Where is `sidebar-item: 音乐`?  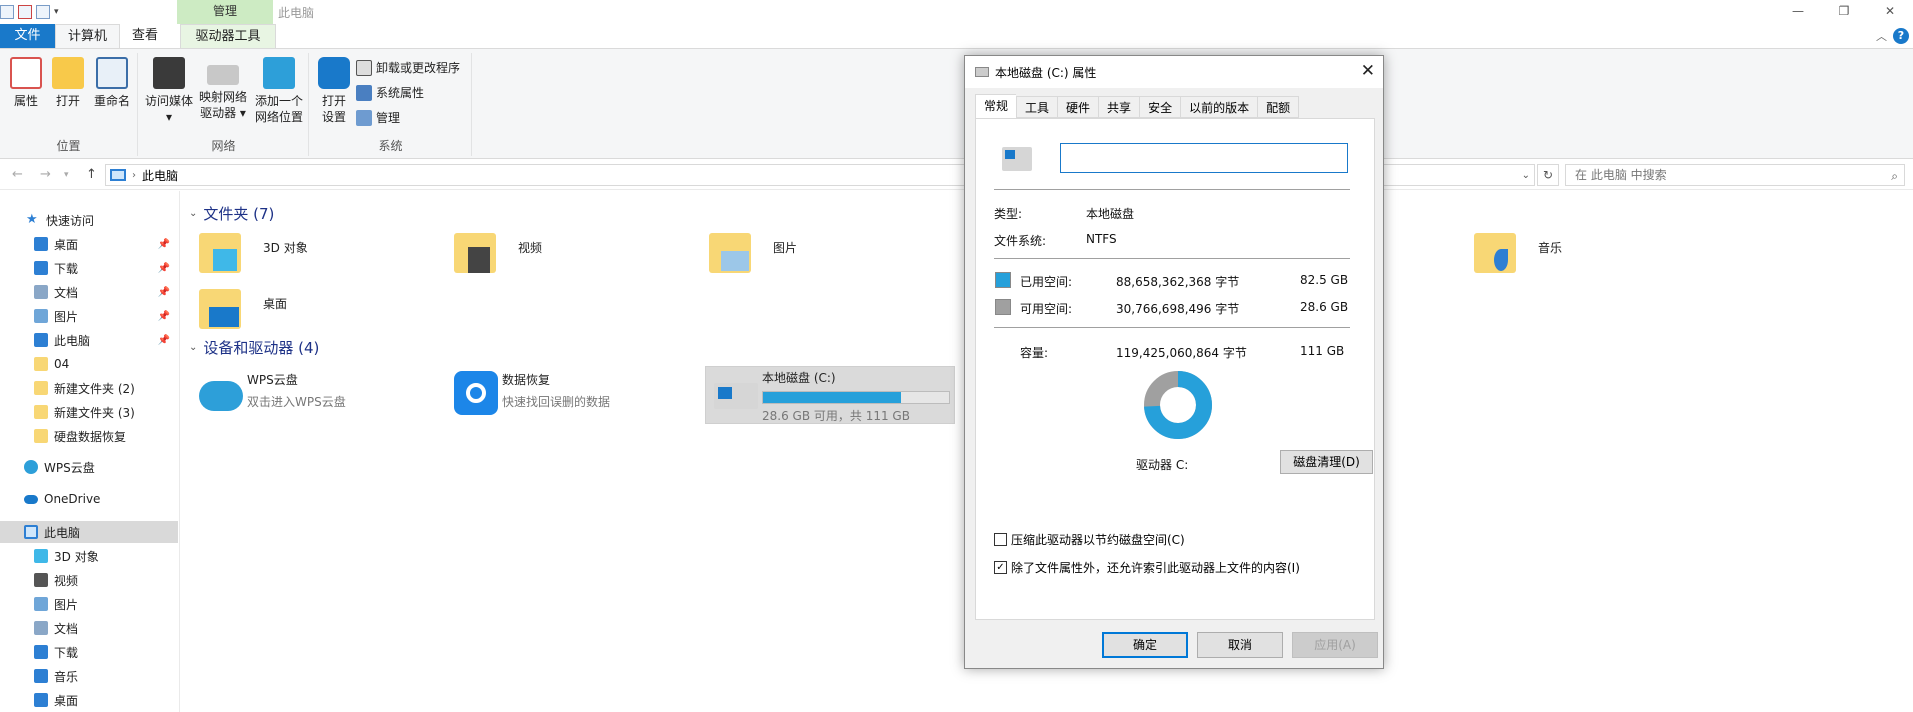 sidebar-item: 音乐 is located at coordinates (89, 676).